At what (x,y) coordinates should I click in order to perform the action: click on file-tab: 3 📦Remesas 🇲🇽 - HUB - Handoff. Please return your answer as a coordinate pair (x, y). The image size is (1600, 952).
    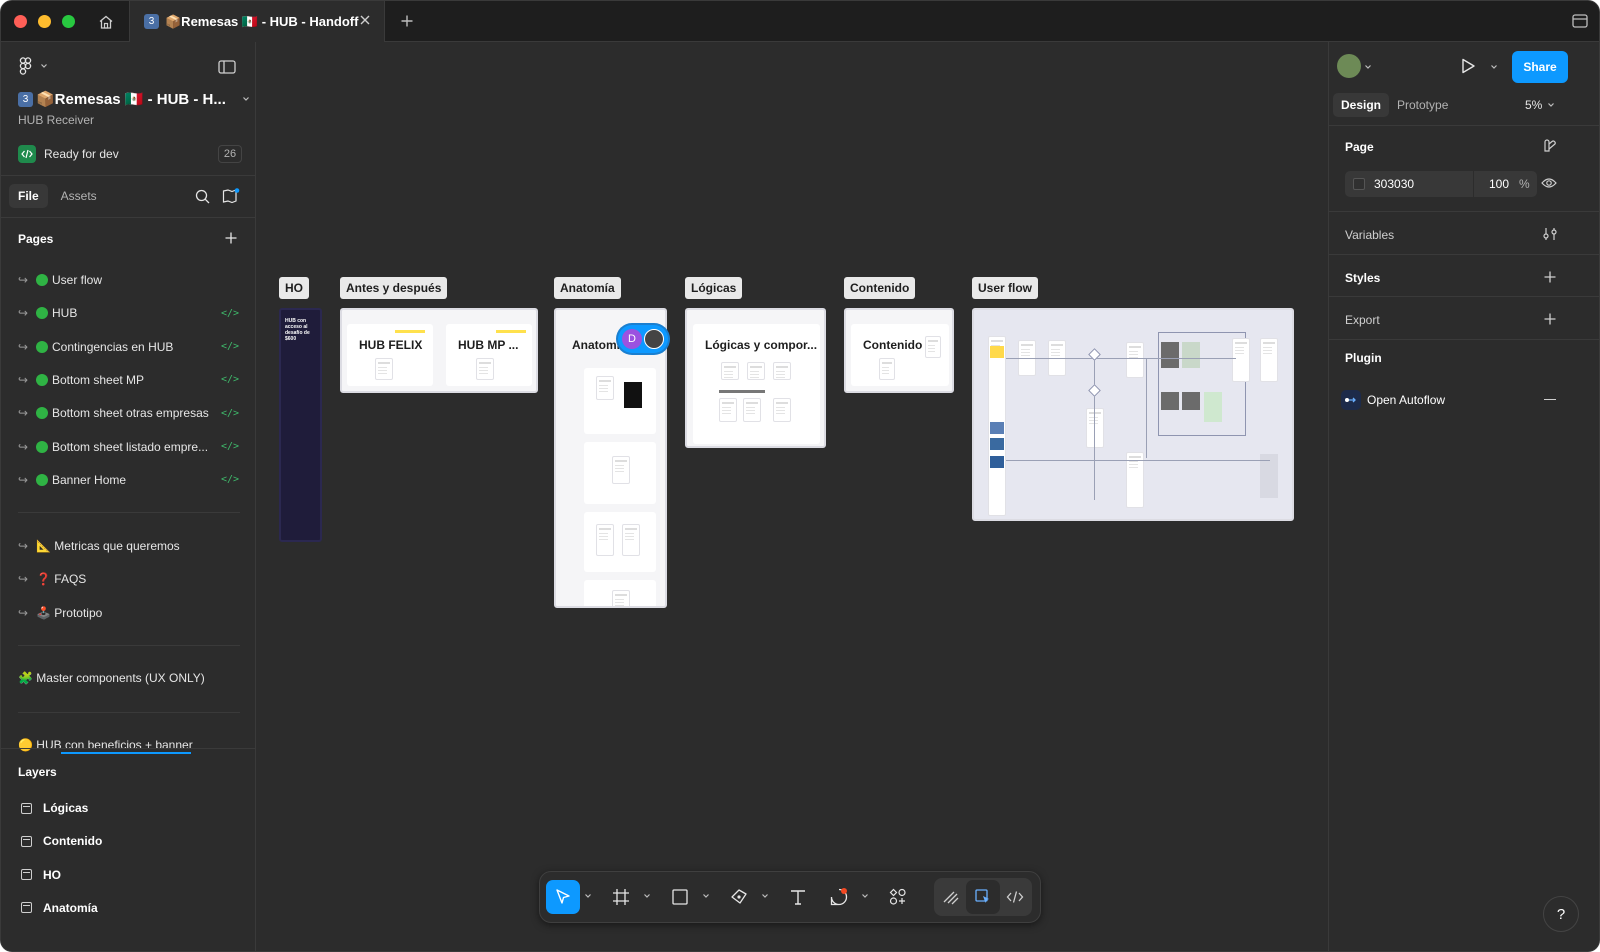
    Looking at the image, I should click on (257, 21).